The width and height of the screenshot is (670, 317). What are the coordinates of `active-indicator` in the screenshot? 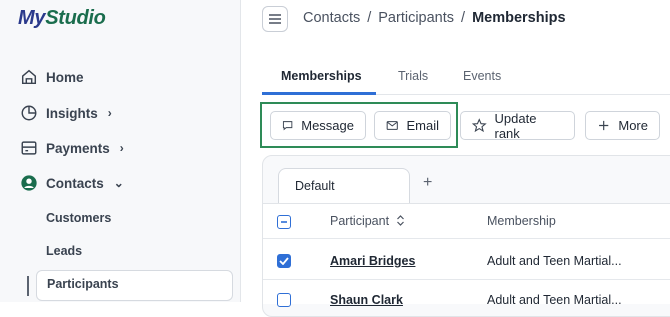 It's located at (28, 286).